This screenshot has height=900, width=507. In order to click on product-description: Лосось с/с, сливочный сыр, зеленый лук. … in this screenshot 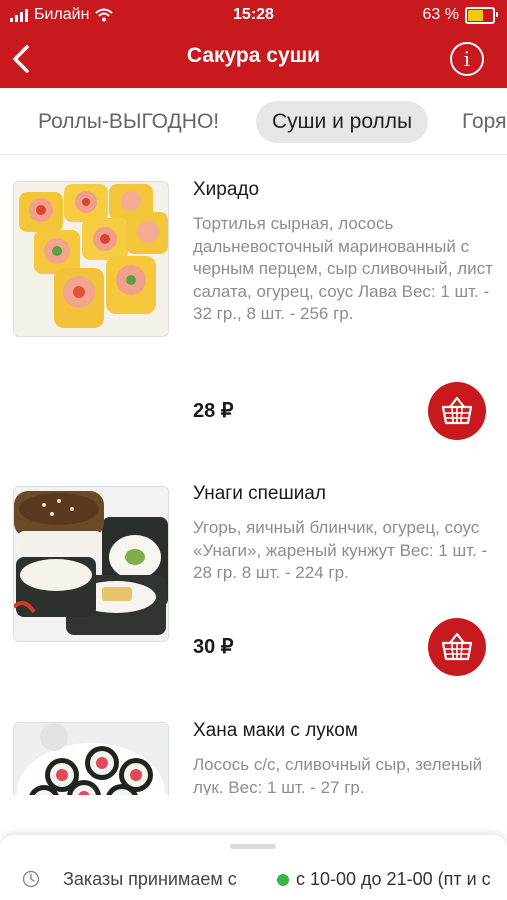, I will do `click(338, 775)`.